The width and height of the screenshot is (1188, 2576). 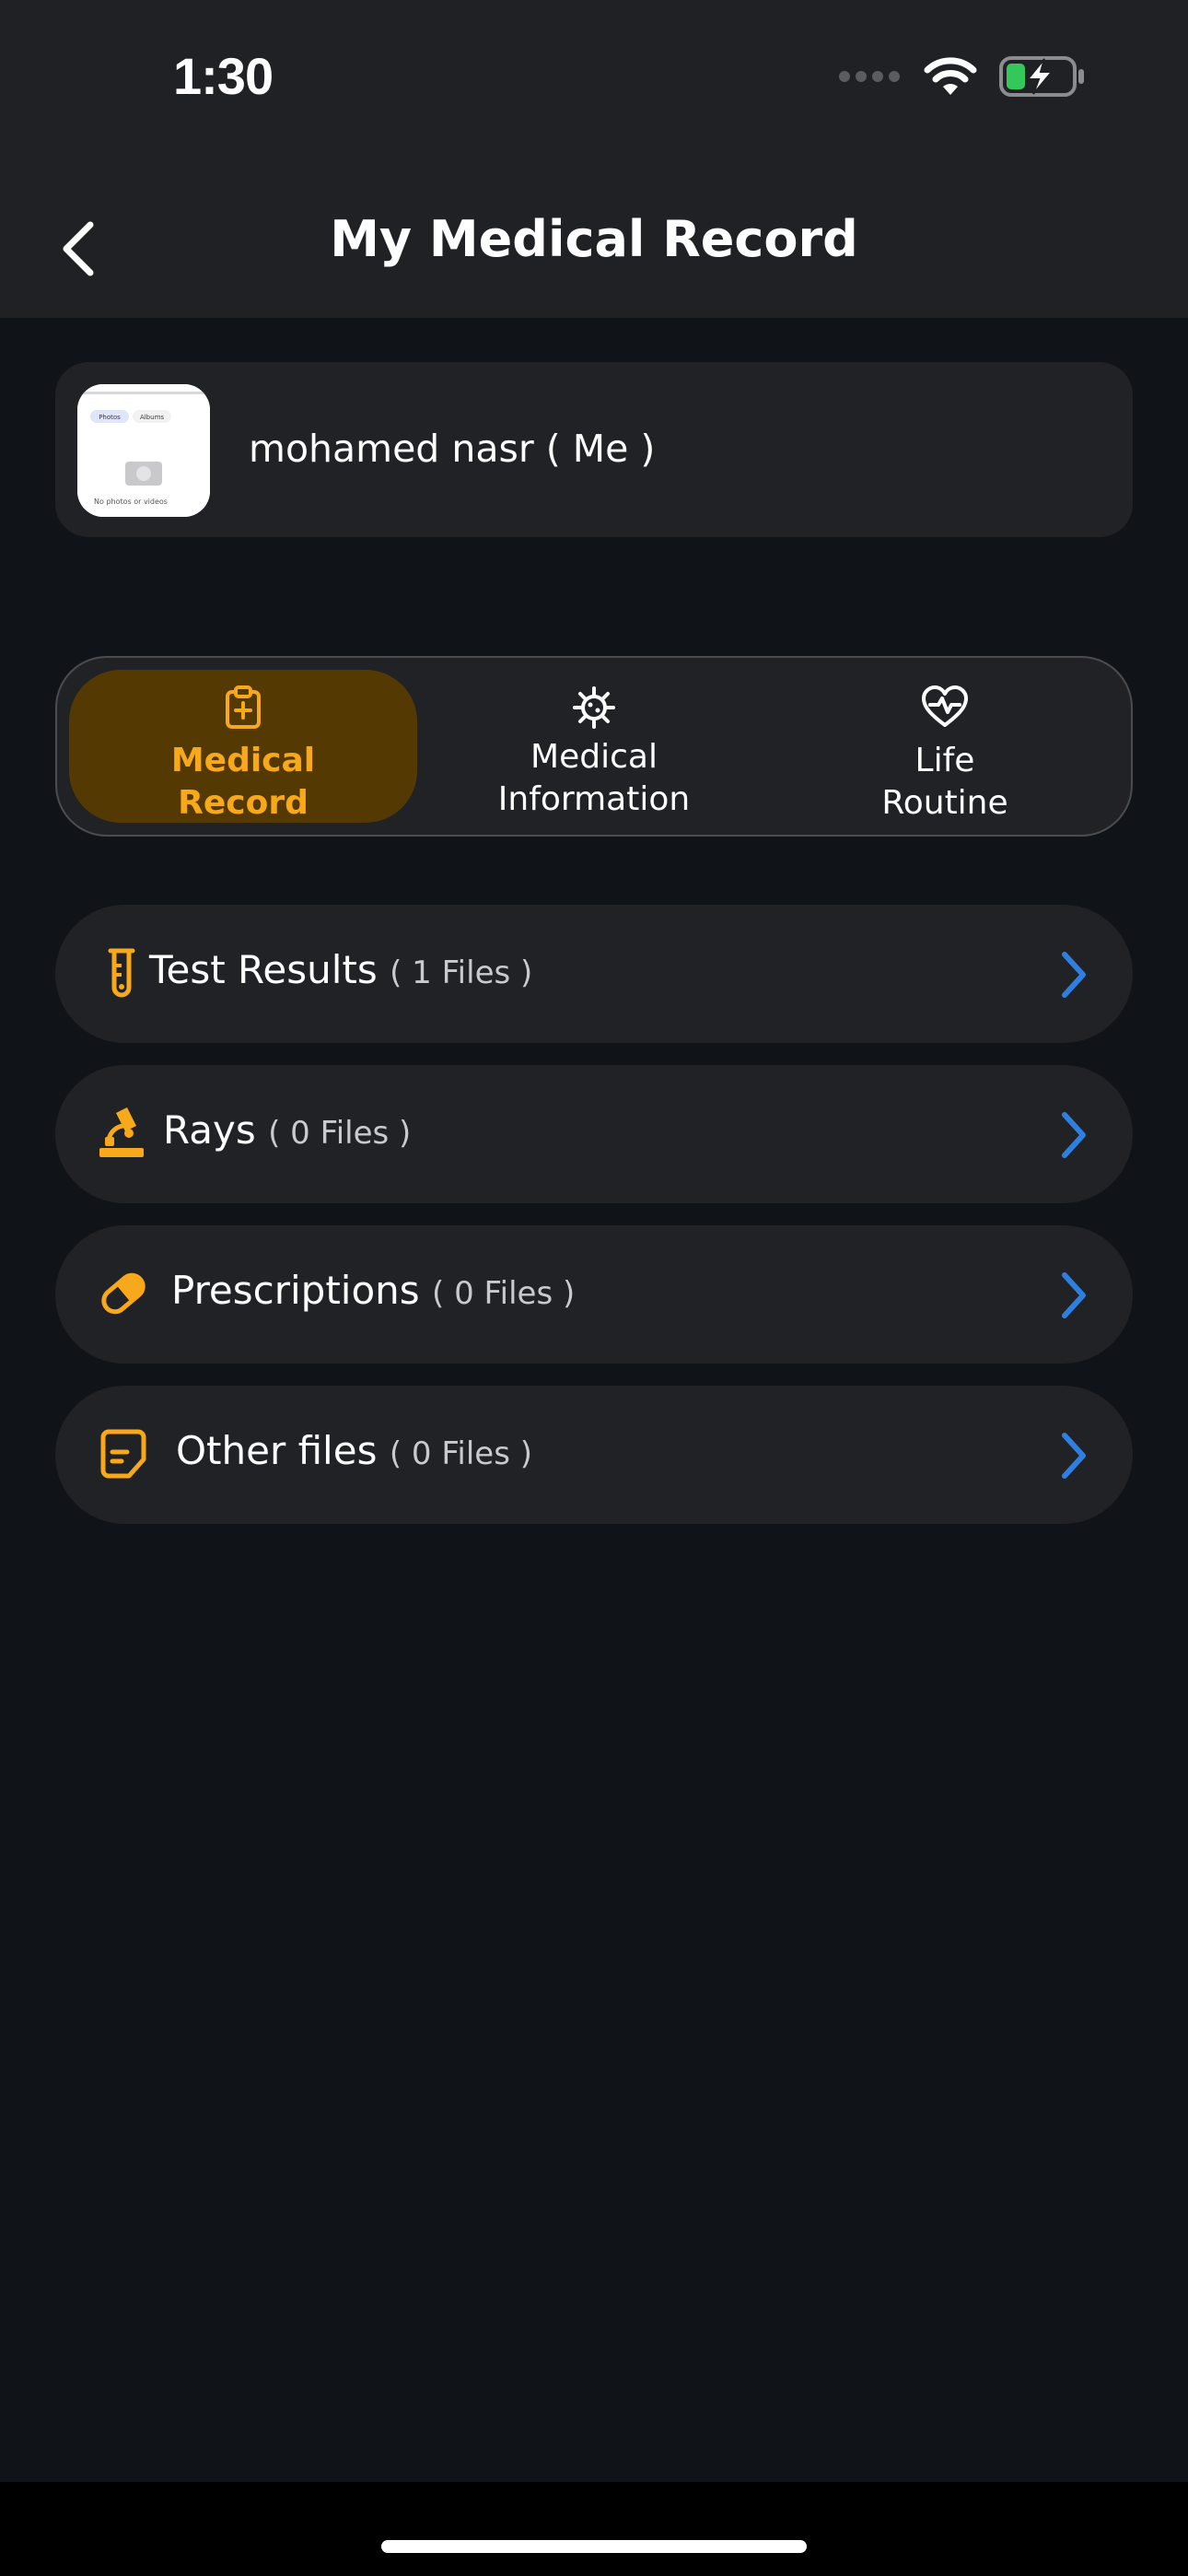 What do you see at coordinates (152, 417) in the screenshot?
I see `avatar-tab-albums: Albums` at bounding box center [152, 417].